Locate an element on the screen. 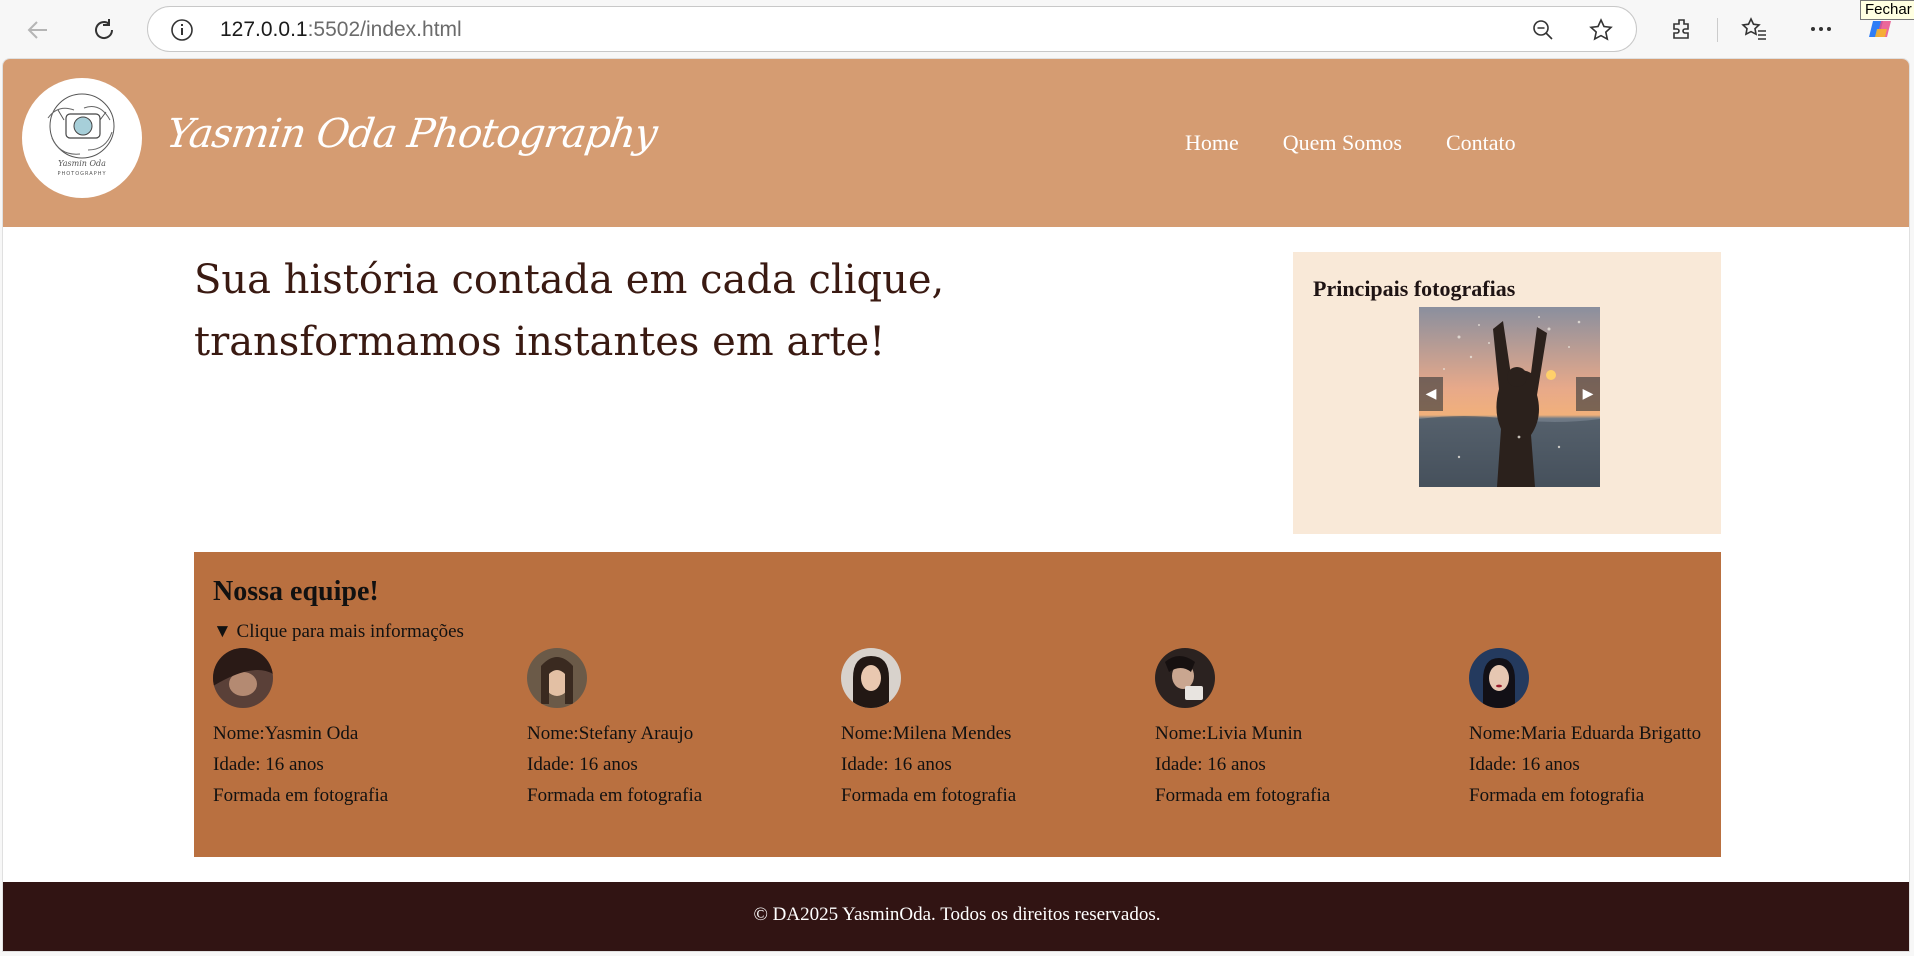  team-title: Nossa equipe! is located at coordinates (296, 591).